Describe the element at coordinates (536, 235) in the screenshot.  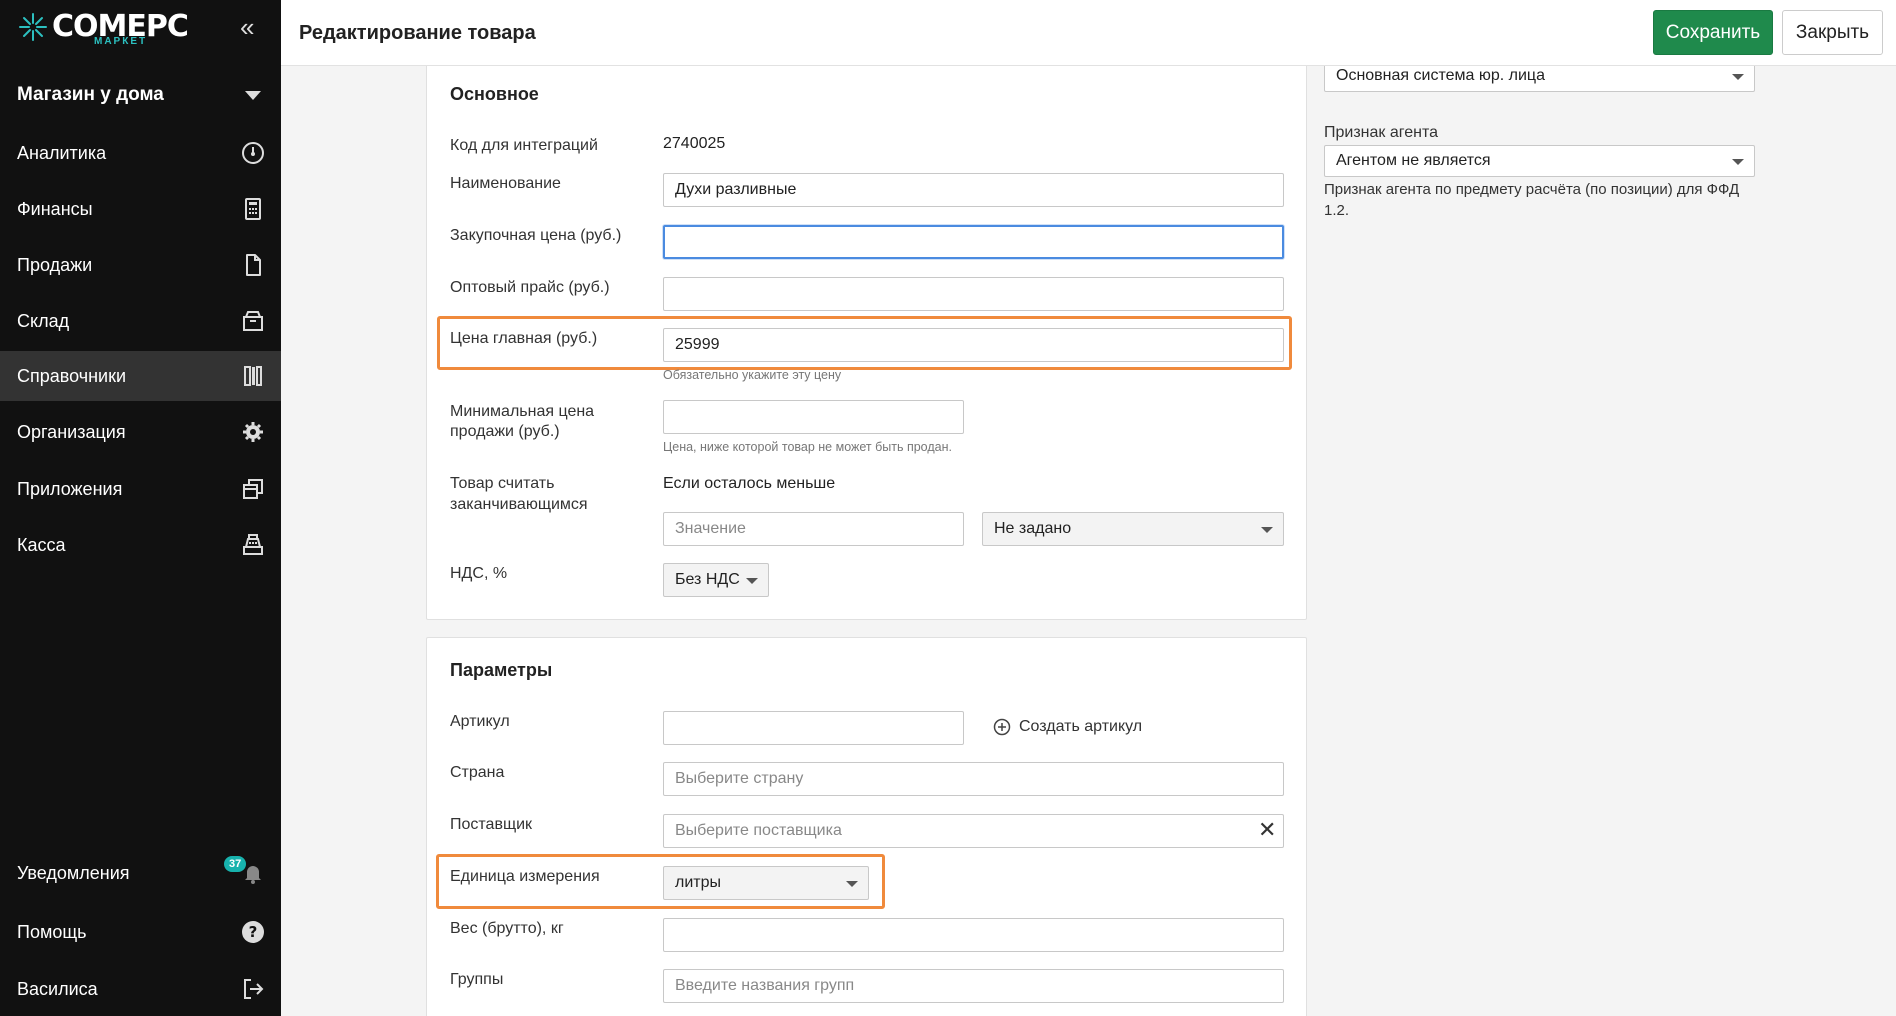
I see `purchase-price-label: Закупочная цена (руб.)` at that location.